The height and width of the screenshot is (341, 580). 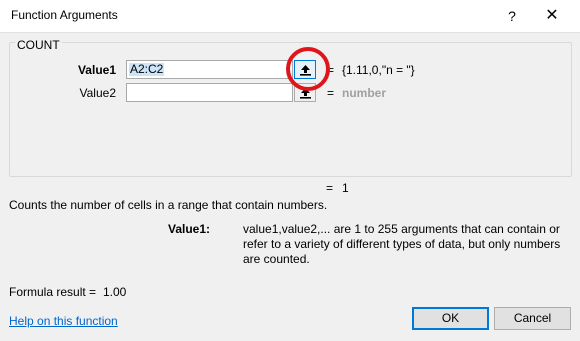 I want to click on highlight-circle, so click(x=308, y=69).